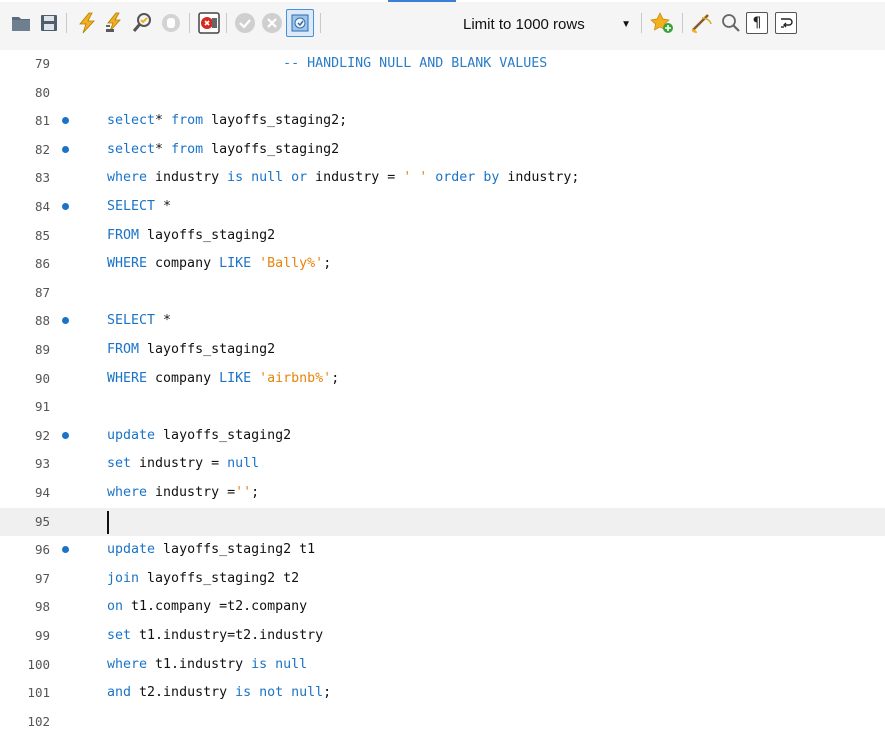 Image resolution: width=885 pixels, height=736 pixels. I want to click on code-line: 93 set industry = null, so click(442, 464).